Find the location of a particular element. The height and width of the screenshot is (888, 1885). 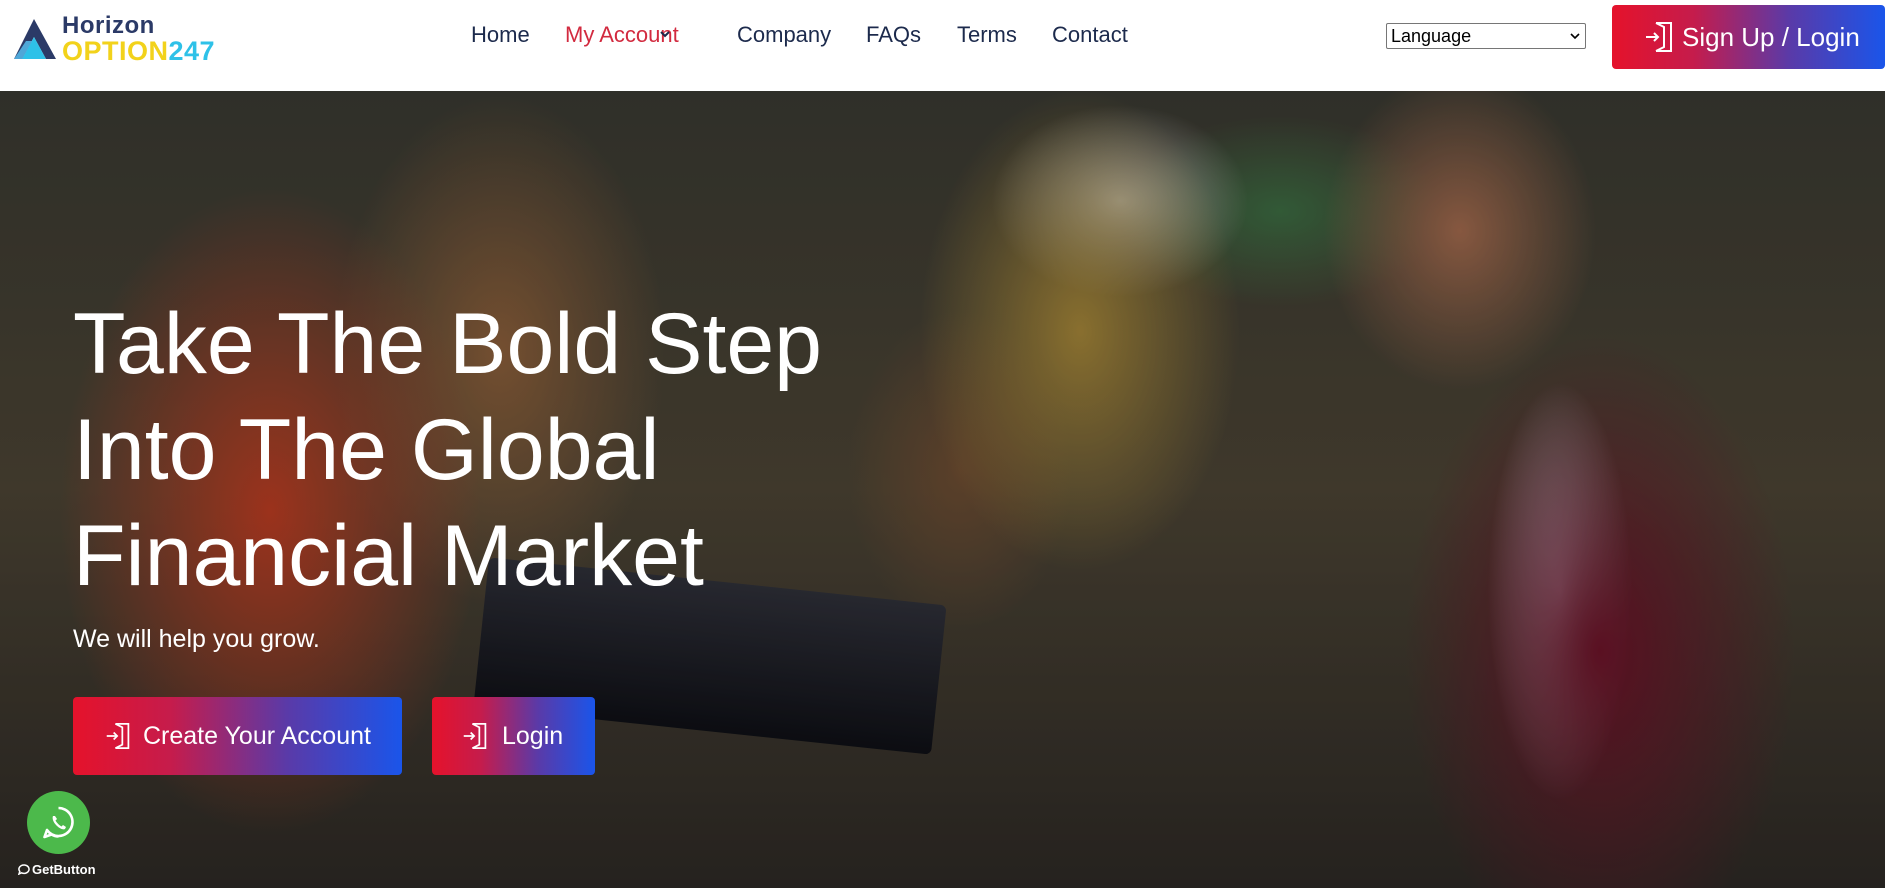

logo-triangle-icon is located at coordinates (35, 39).